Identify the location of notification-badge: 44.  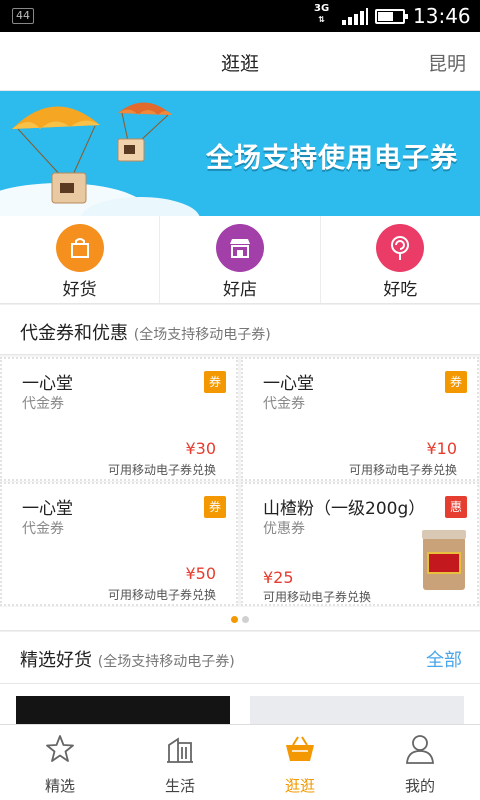
(23, 16).